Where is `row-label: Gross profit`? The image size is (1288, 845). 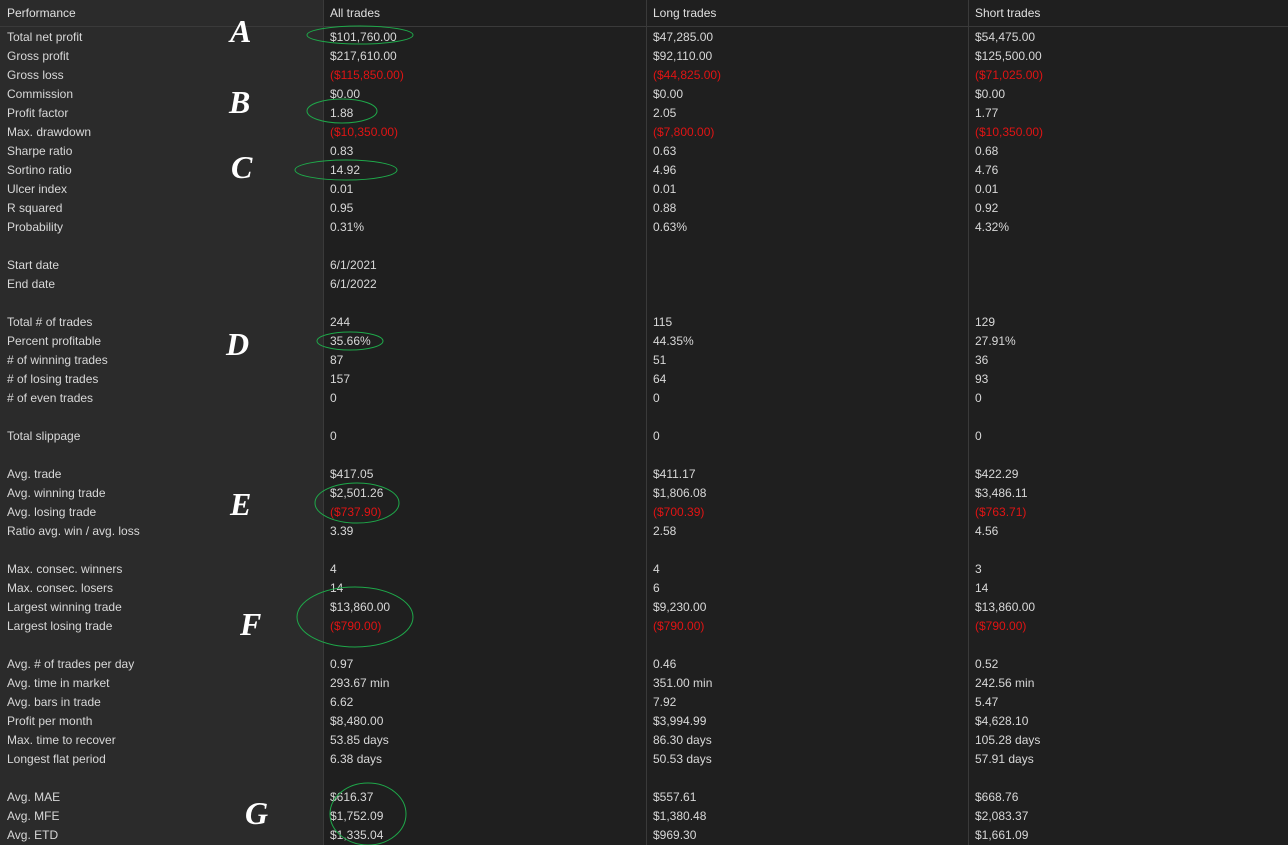 row-label: Gross profit is located at coordinates (38, 56).